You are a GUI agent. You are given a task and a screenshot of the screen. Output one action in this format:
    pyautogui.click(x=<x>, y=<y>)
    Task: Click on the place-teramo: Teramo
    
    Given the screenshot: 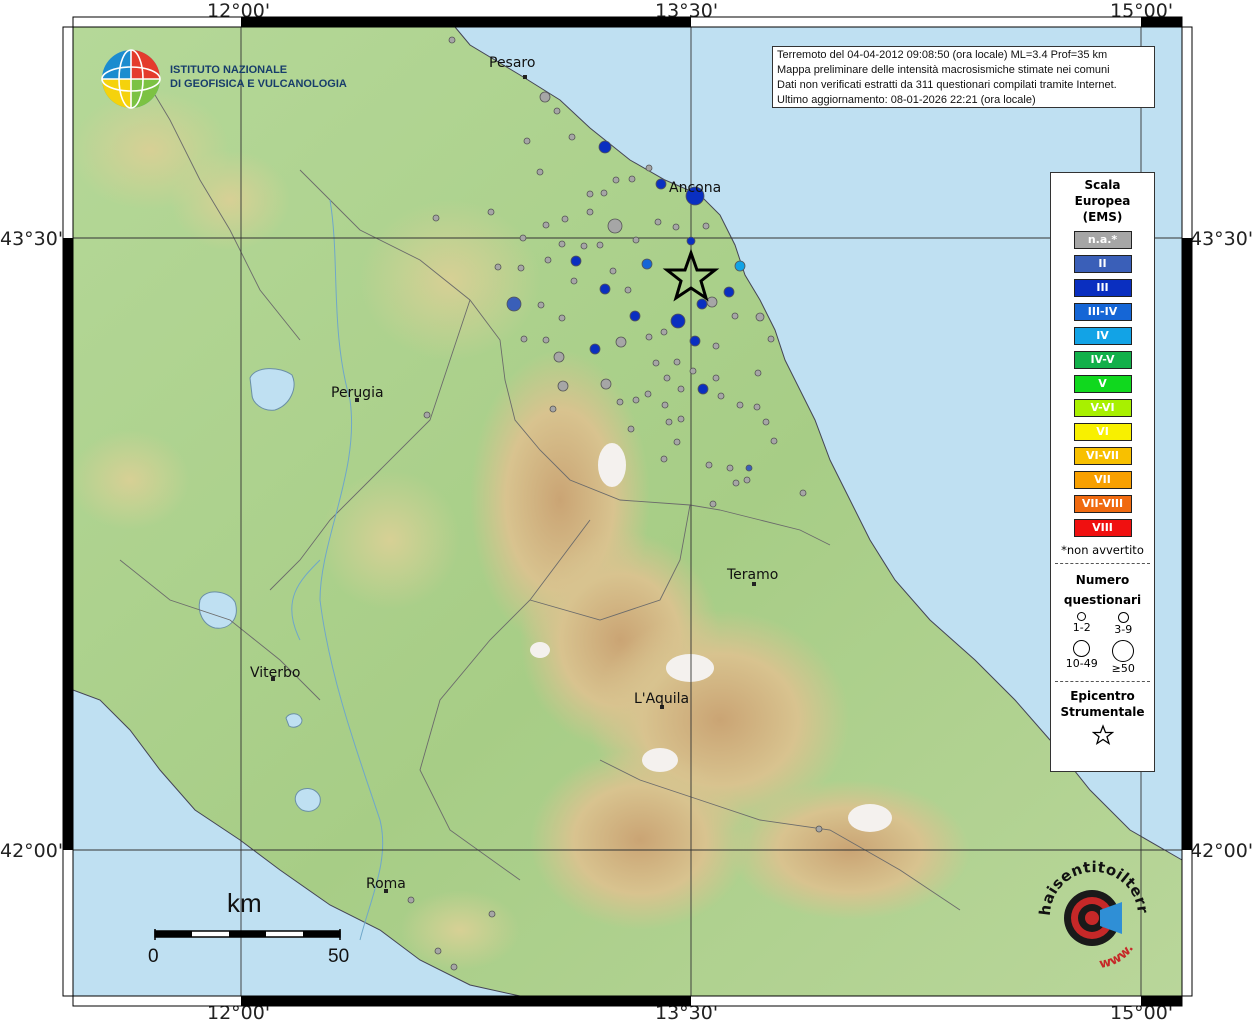 What is the action you would take?
    pyautogui.click(x=753, y=575)
    